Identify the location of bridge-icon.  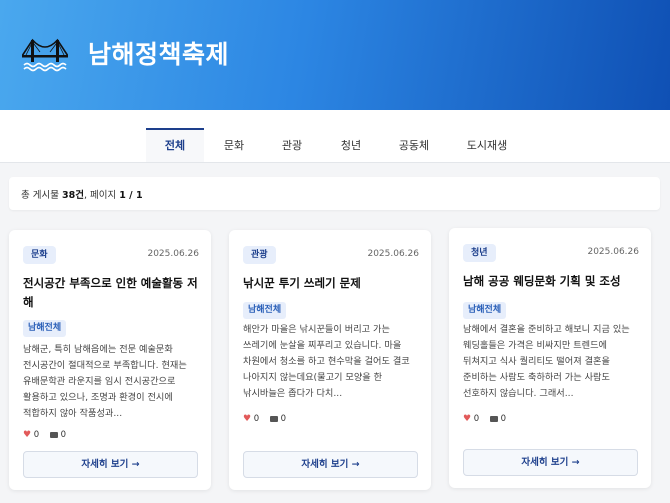
(45, 55).